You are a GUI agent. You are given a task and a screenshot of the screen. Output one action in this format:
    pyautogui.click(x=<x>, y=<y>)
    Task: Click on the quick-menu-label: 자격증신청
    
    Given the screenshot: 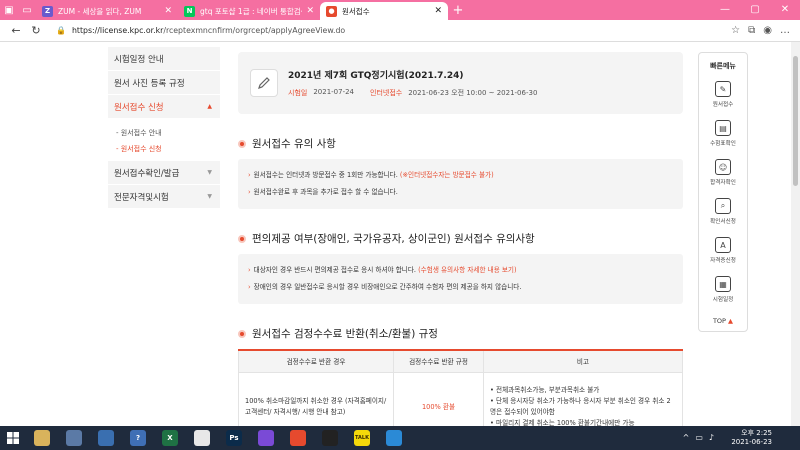 What is the action you would take?
    pyautogui.click(x=723, y=261)
    